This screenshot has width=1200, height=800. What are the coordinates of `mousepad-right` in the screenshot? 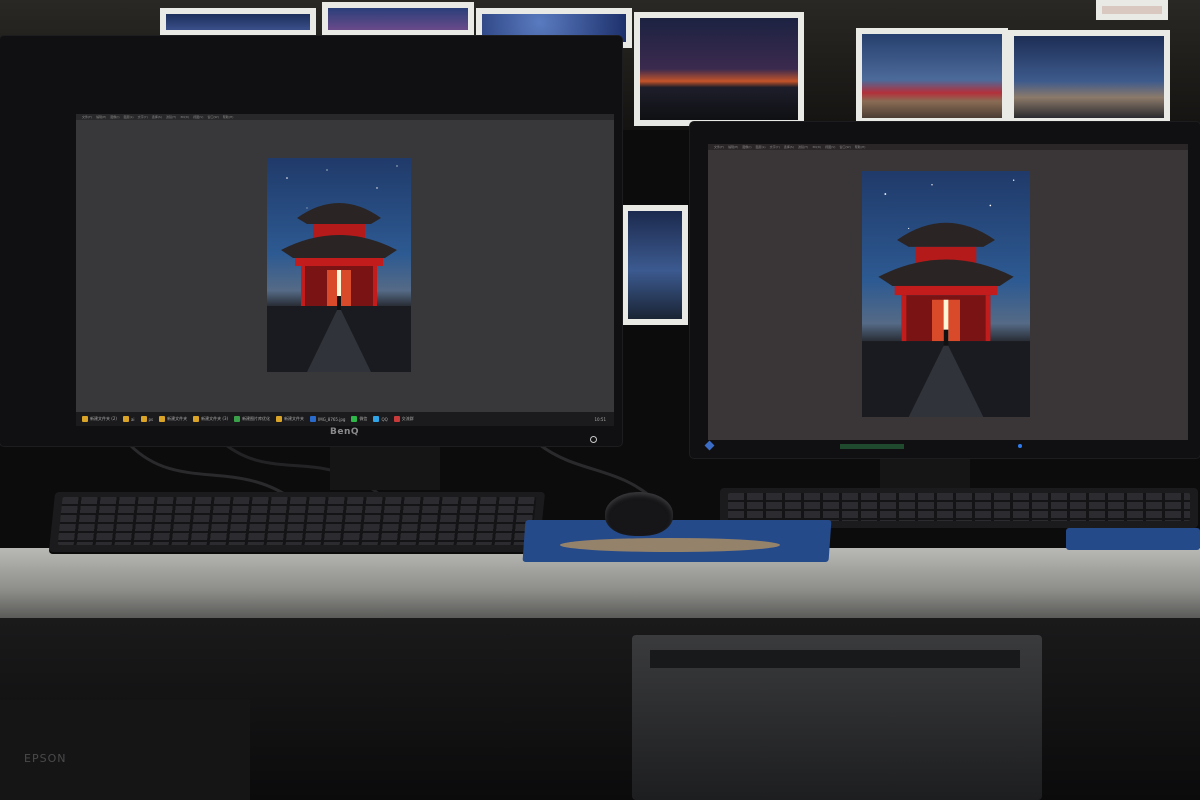 It's located at (1133, 539).